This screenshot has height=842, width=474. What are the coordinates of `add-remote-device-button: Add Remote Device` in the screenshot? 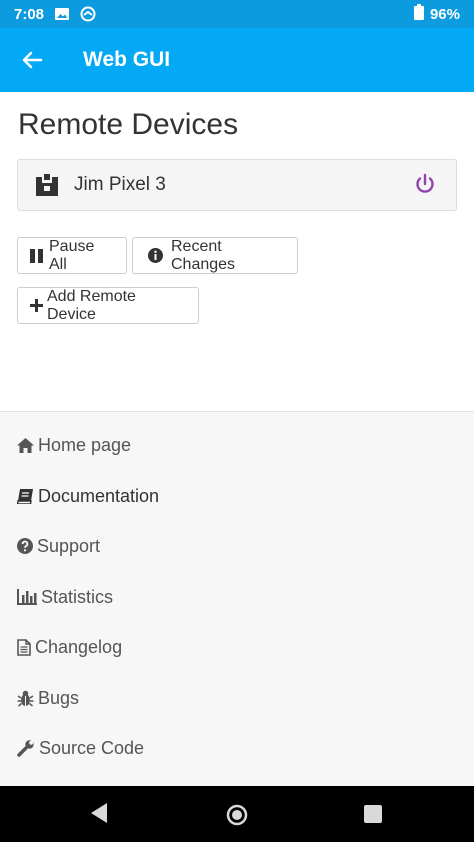 It's located at (108, 305).